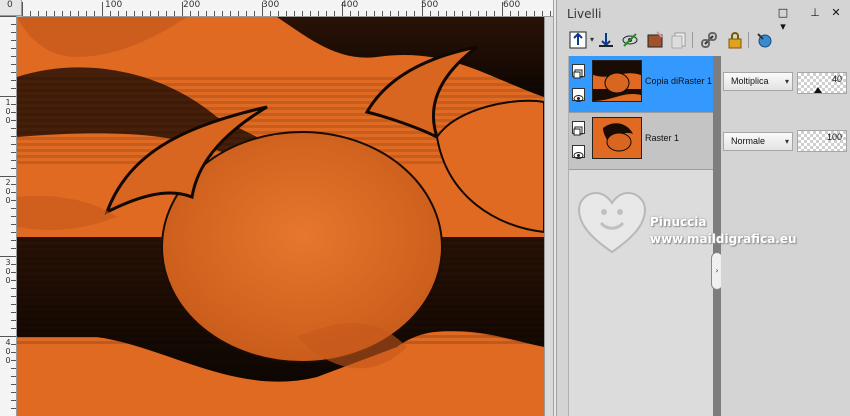 This screenshot has width=850, height=416. What do you see at coordinates (815, 13) in the screenshot?
I see `pin-icon: ⊥` at bounding box center [815, 13].